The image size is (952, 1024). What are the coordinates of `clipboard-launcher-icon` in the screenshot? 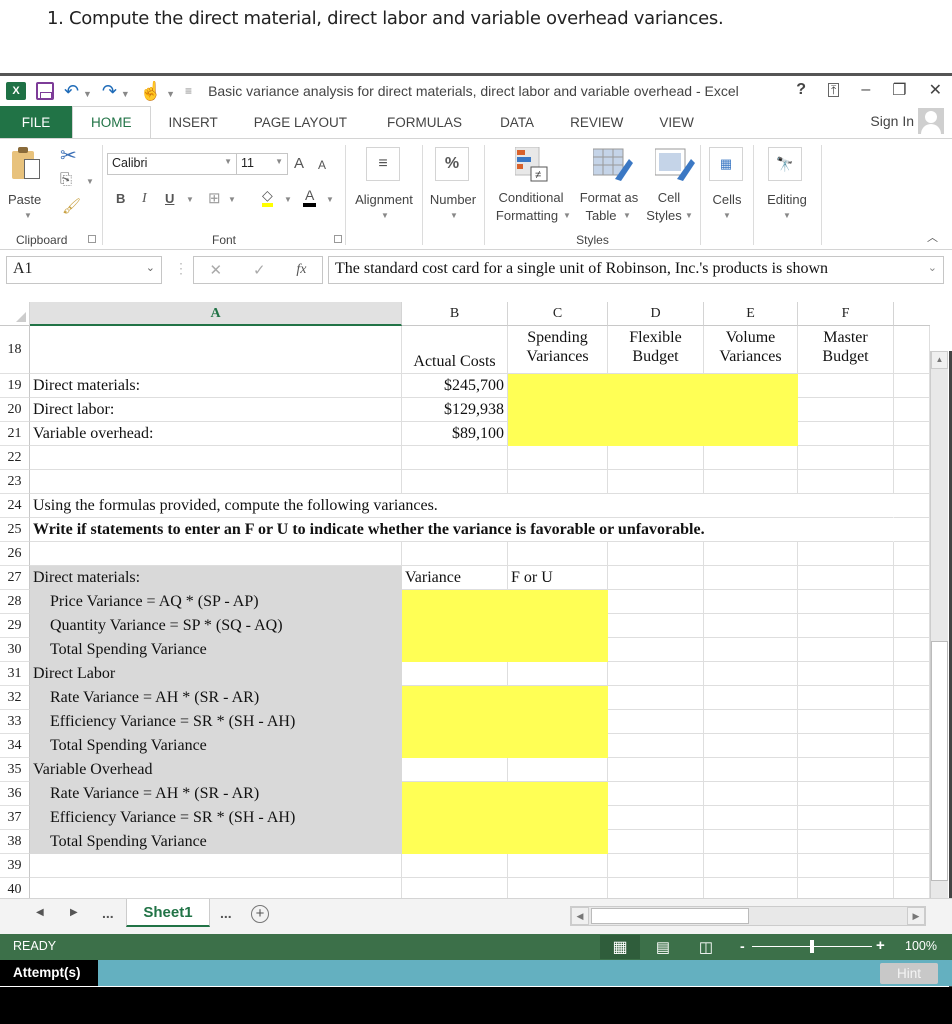 It's located at (92, 239).